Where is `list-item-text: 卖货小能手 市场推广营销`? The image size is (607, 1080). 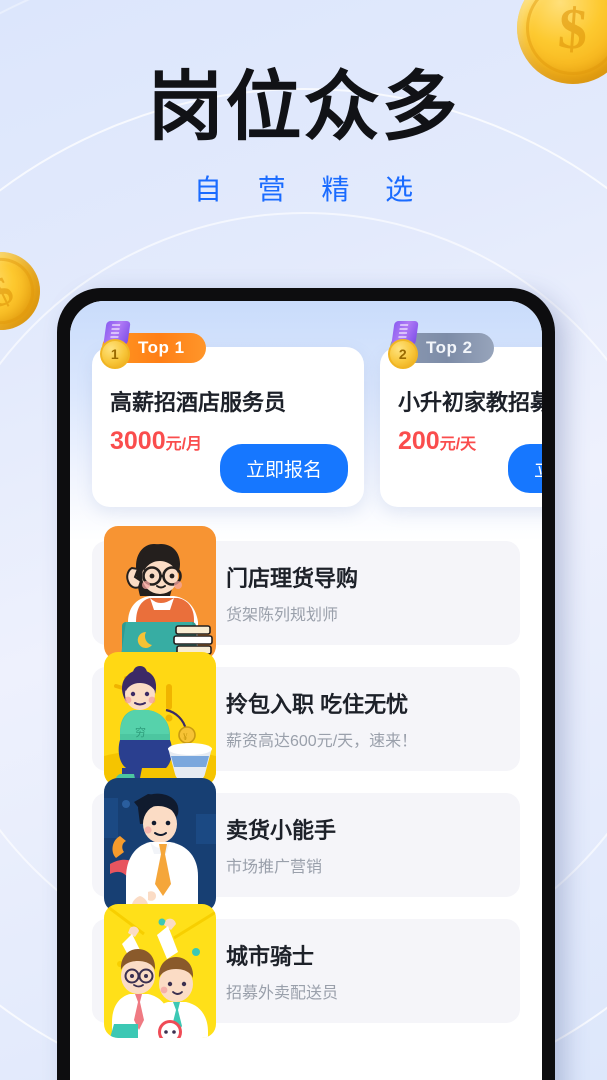
list-item-text: 卖货小能手 市场推广营销 is located at coordinates (281, 845).